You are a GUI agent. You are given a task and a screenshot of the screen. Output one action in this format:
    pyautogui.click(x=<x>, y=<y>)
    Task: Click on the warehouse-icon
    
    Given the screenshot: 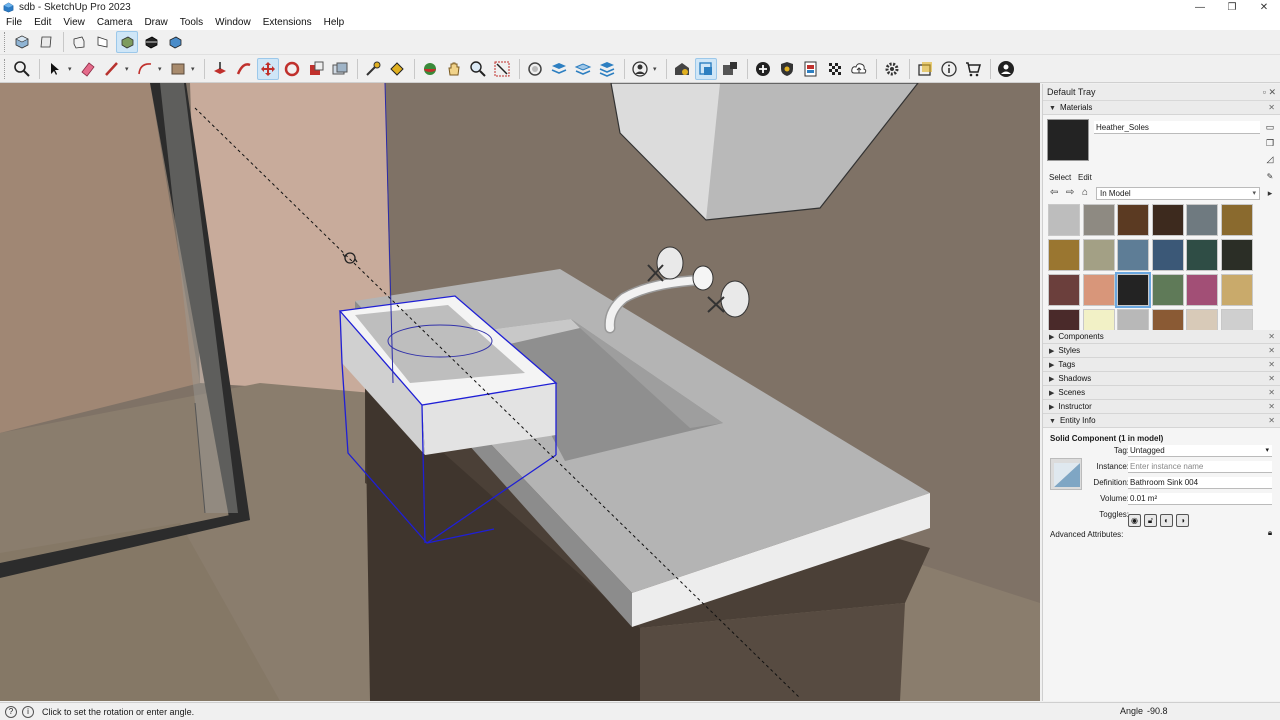 What is the action you would take?
    pyautogui.click(x=682, y=69)
    